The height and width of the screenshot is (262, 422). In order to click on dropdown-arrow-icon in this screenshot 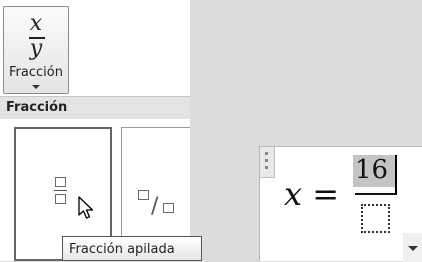, I will do `click(36, 87)`.